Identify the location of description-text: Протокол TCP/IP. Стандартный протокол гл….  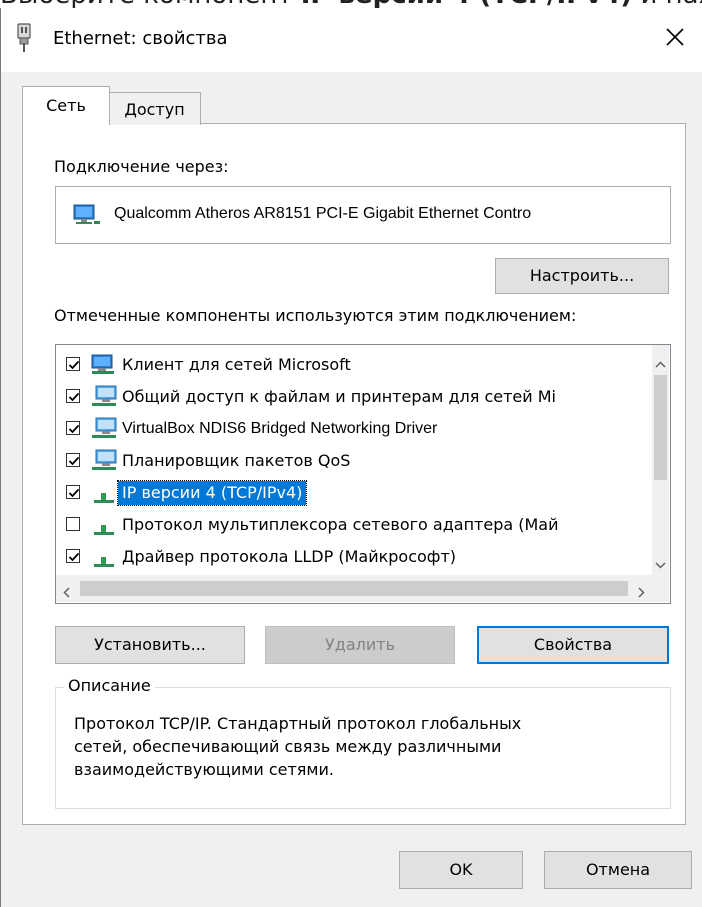
(298, 746).